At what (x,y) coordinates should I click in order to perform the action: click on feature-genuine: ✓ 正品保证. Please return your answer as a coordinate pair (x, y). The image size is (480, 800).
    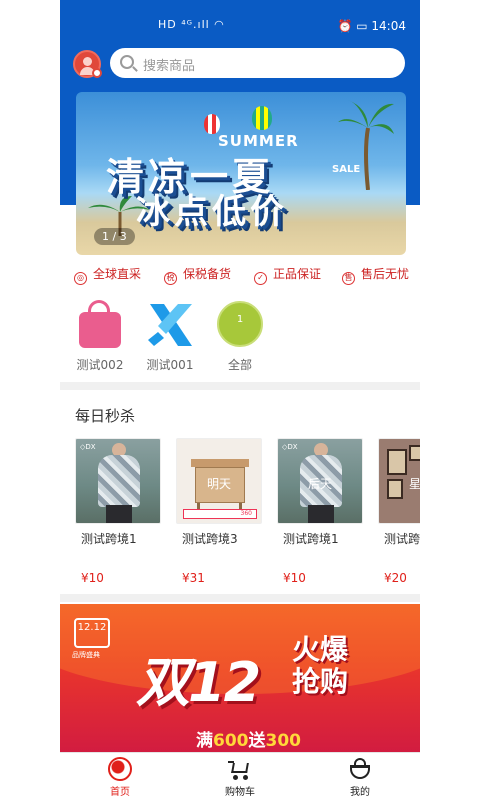
    Looking at the image, I should click on (287, 275).